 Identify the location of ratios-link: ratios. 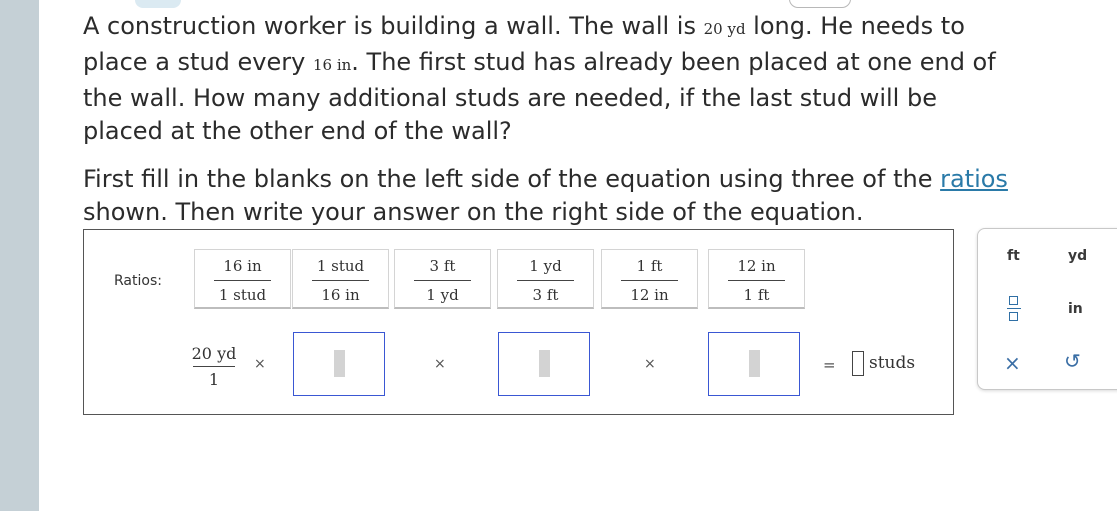
(974, 179).